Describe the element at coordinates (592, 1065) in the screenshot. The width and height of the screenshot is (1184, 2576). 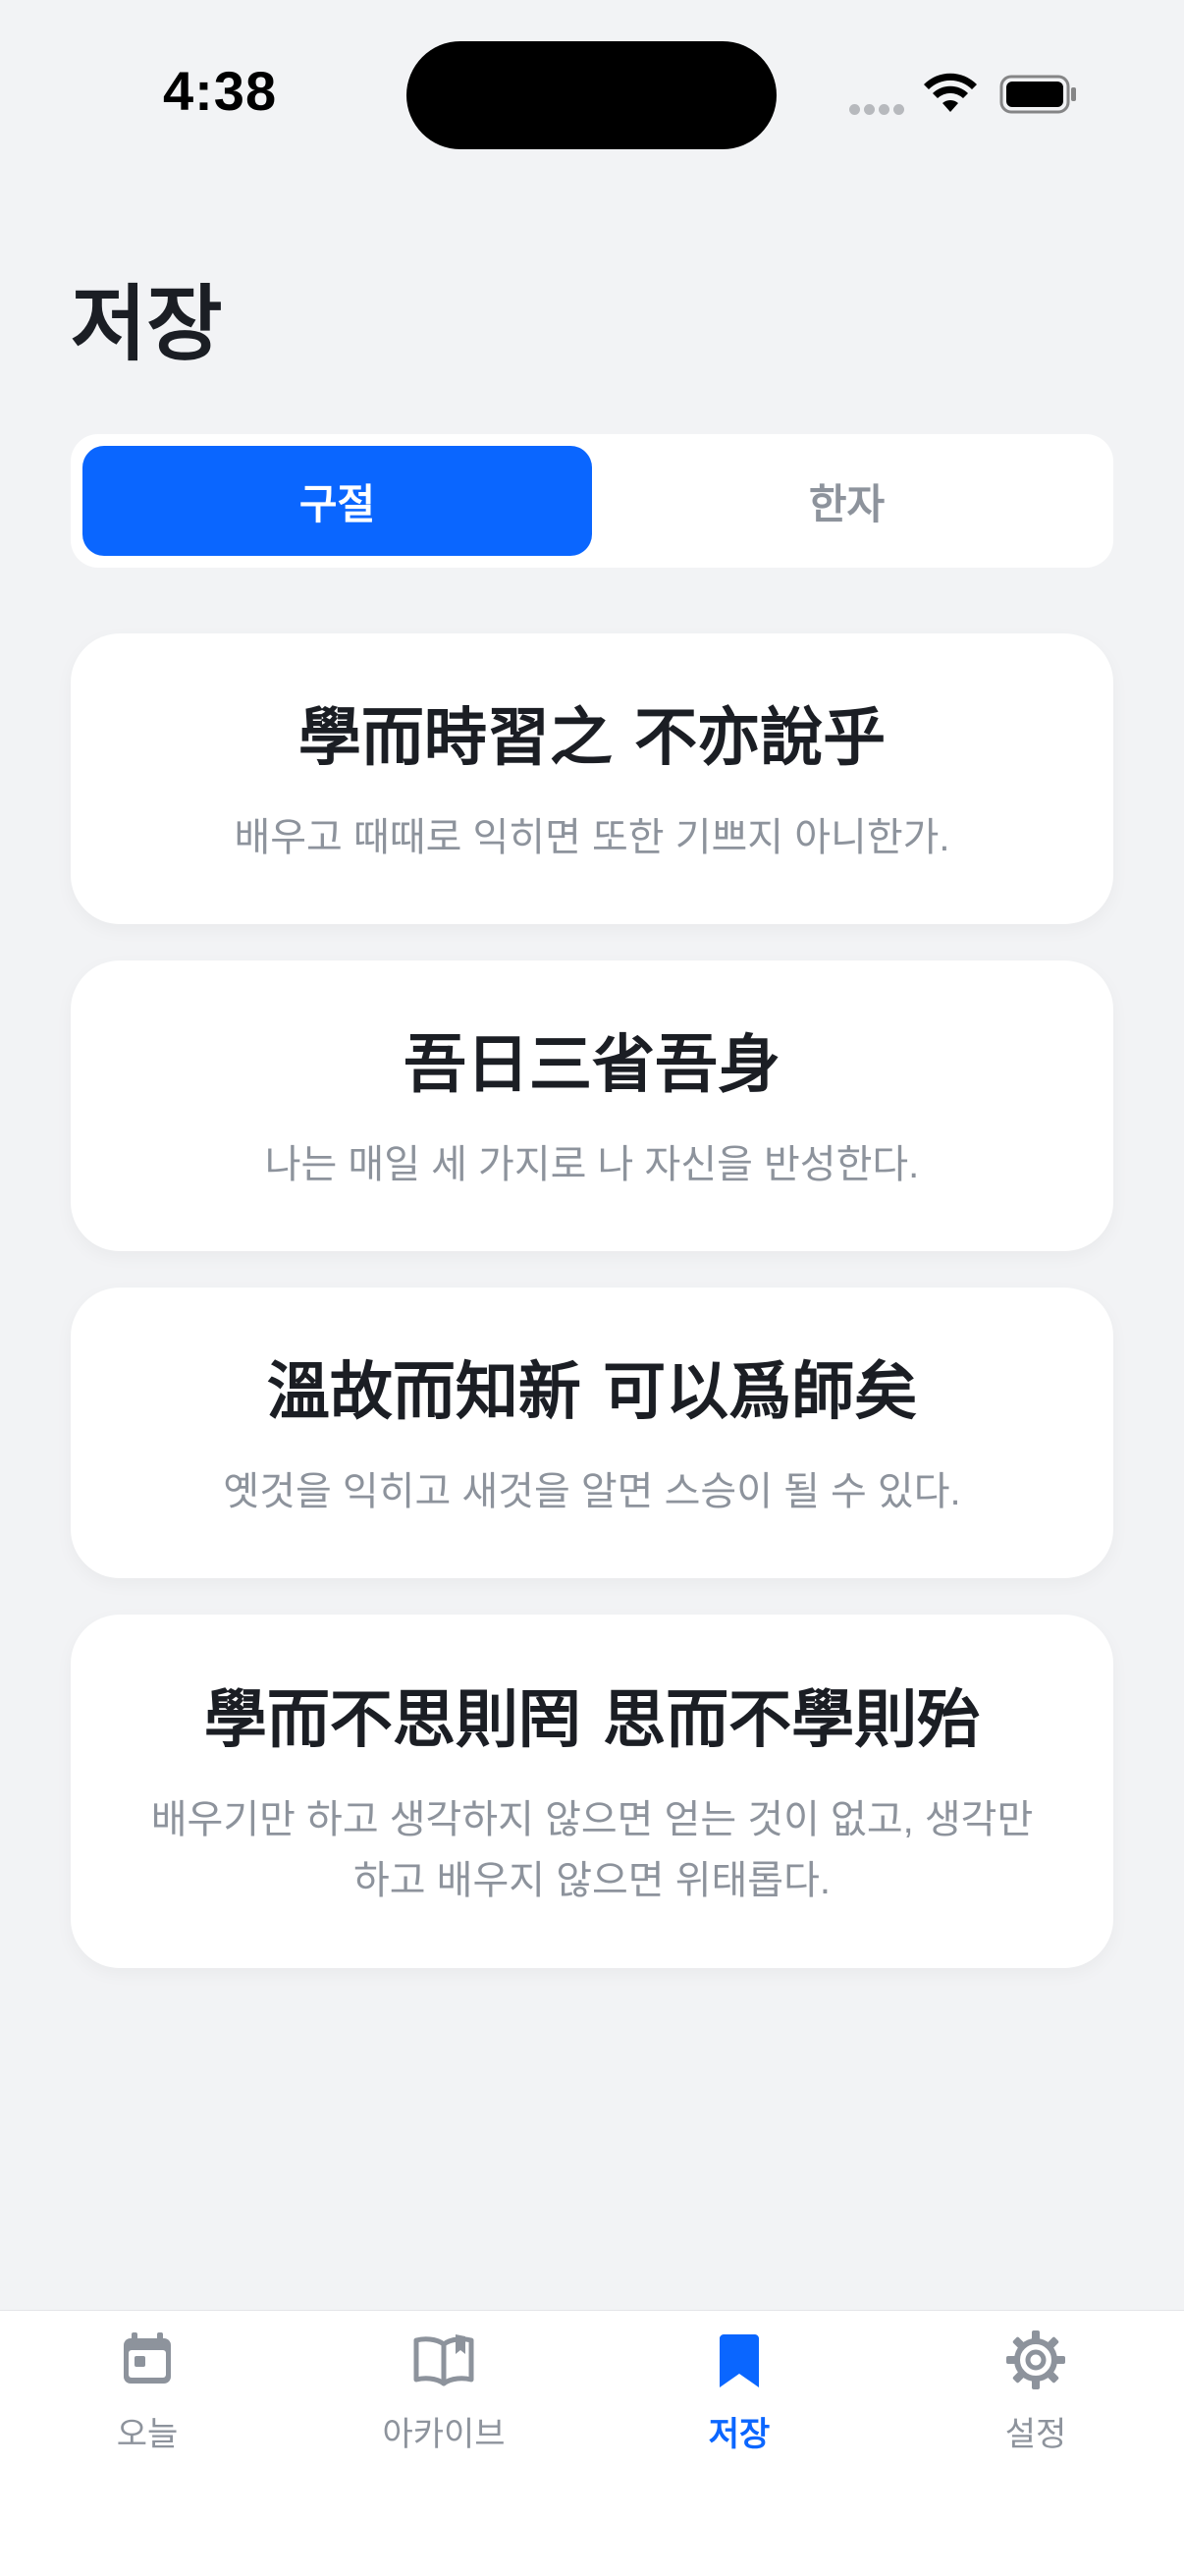
I see `phrase-hanja: 吾日三省吾身` at that location.